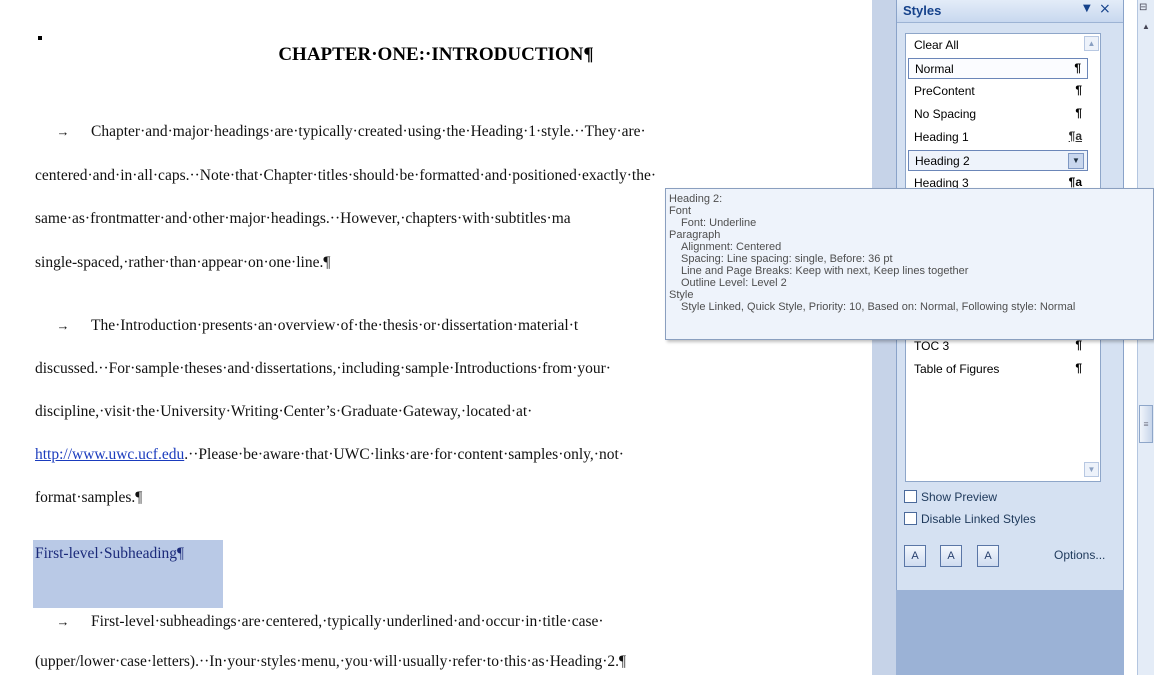 The image size is (1154, 675). Describe the element at coordinates (109, 454) in the screenshot. I see `uwc-link: http://www.uwc.ucf.edu` at that location.